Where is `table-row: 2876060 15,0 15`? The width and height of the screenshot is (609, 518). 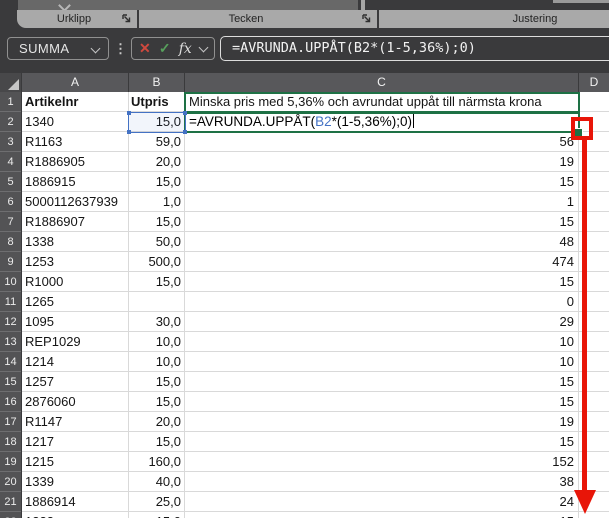 table-row: 2876060 15,0 15 is located at coordinates (315, 402).